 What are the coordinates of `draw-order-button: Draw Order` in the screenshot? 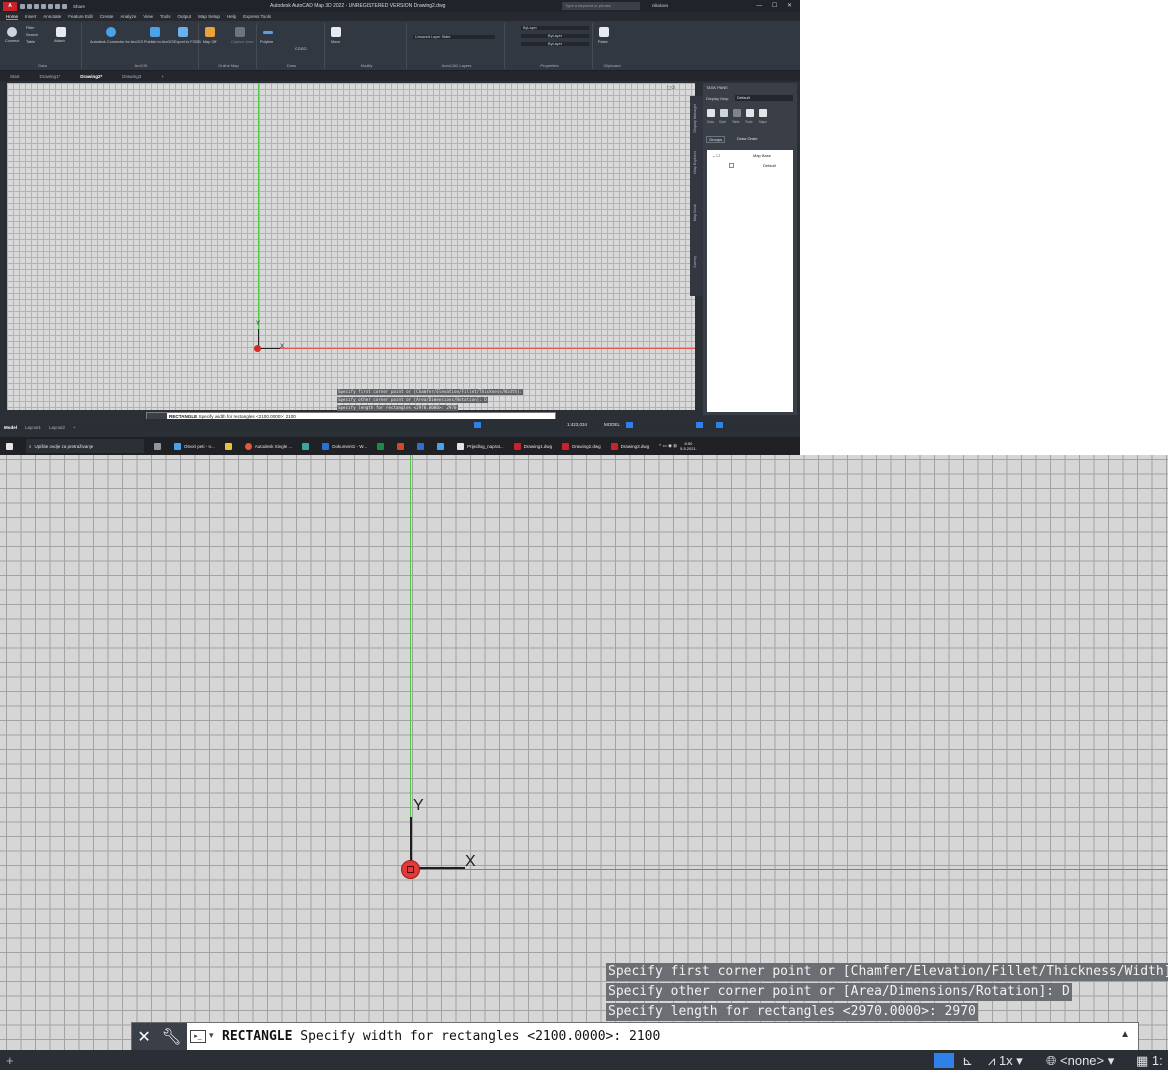 It's located at (747, 138).